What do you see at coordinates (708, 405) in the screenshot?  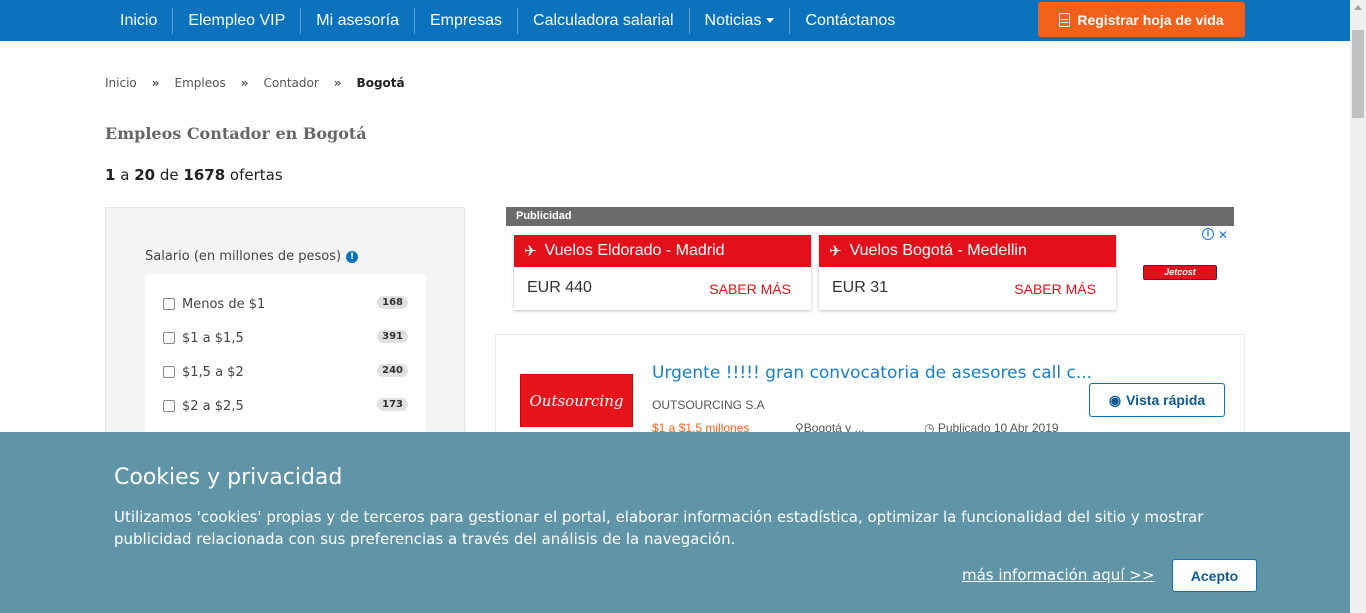 I see `job-company: OUTSOURCING S.A` at bounding box center [708, 405].